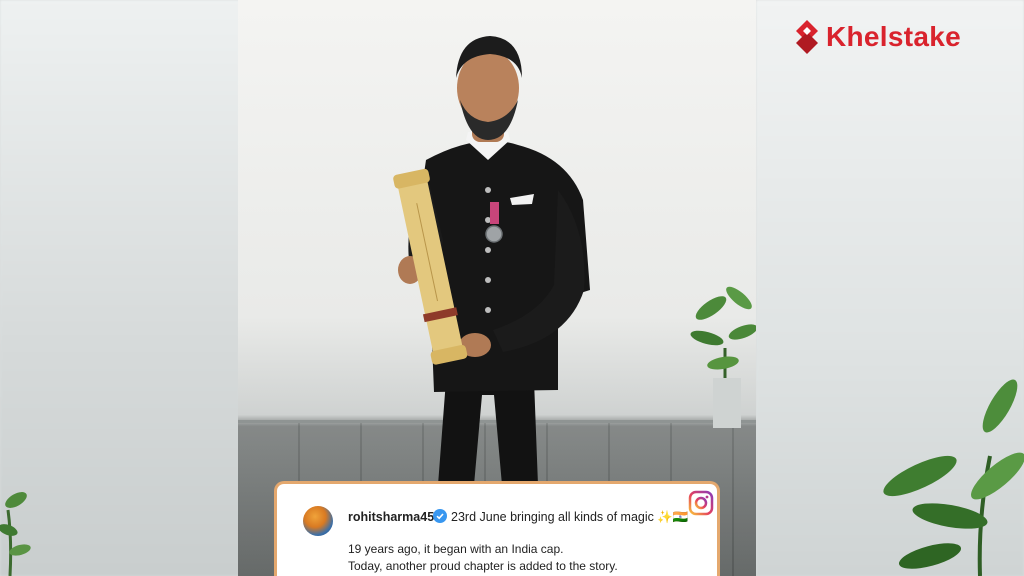  Describe the element at coordinates (893, 36) in the screenshot. I see `brand-name: Khelstake` at that location.